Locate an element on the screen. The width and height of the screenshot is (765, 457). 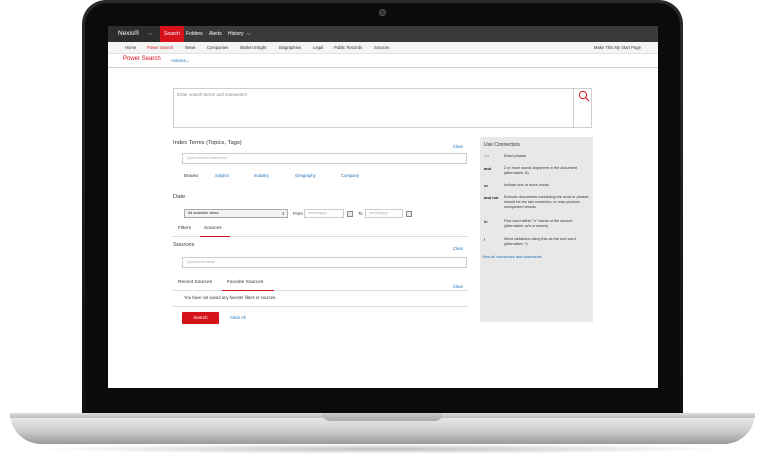
date-to-input: mm/dd/yyyy is located at coordinates (384, 213).